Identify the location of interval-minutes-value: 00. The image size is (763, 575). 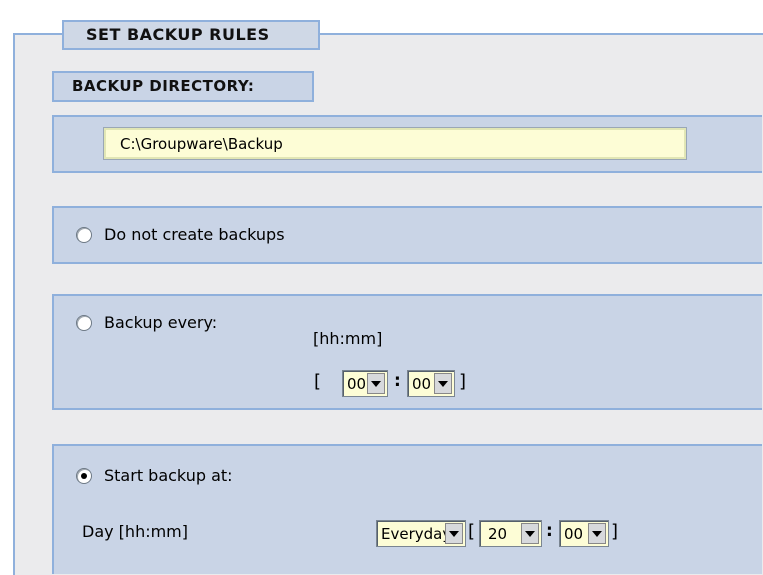
(422, 383).